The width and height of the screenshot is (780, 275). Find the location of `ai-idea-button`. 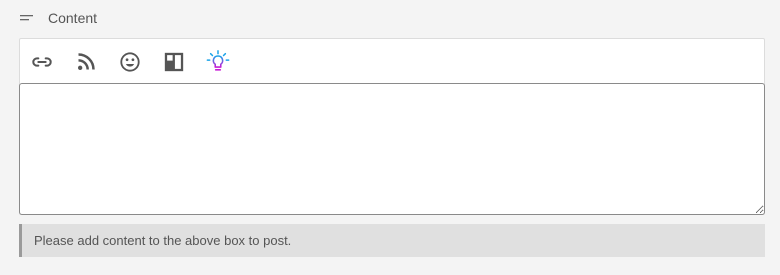

ai-idea-button is located at coordinates (218, 61).